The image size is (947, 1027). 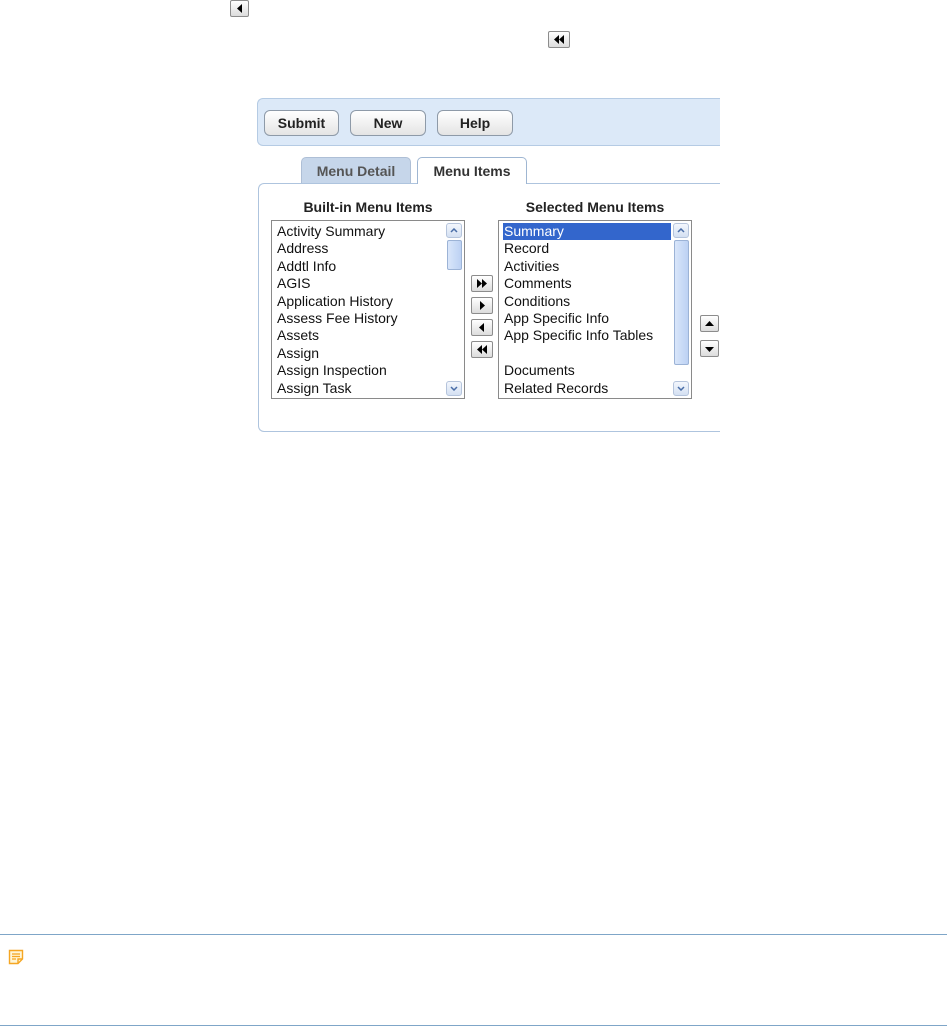 I want to click on note-bottom-divider, so click(x=473, y=1025).